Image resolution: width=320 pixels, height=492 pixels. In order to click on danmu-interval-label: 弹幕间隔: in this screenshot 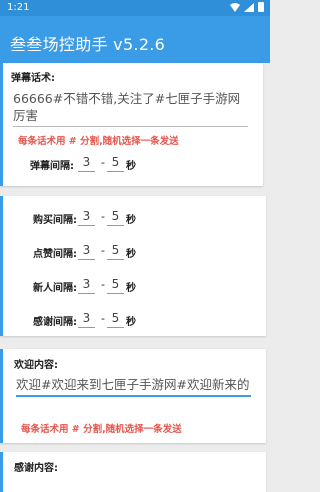, I will do `click(52, 166)`.